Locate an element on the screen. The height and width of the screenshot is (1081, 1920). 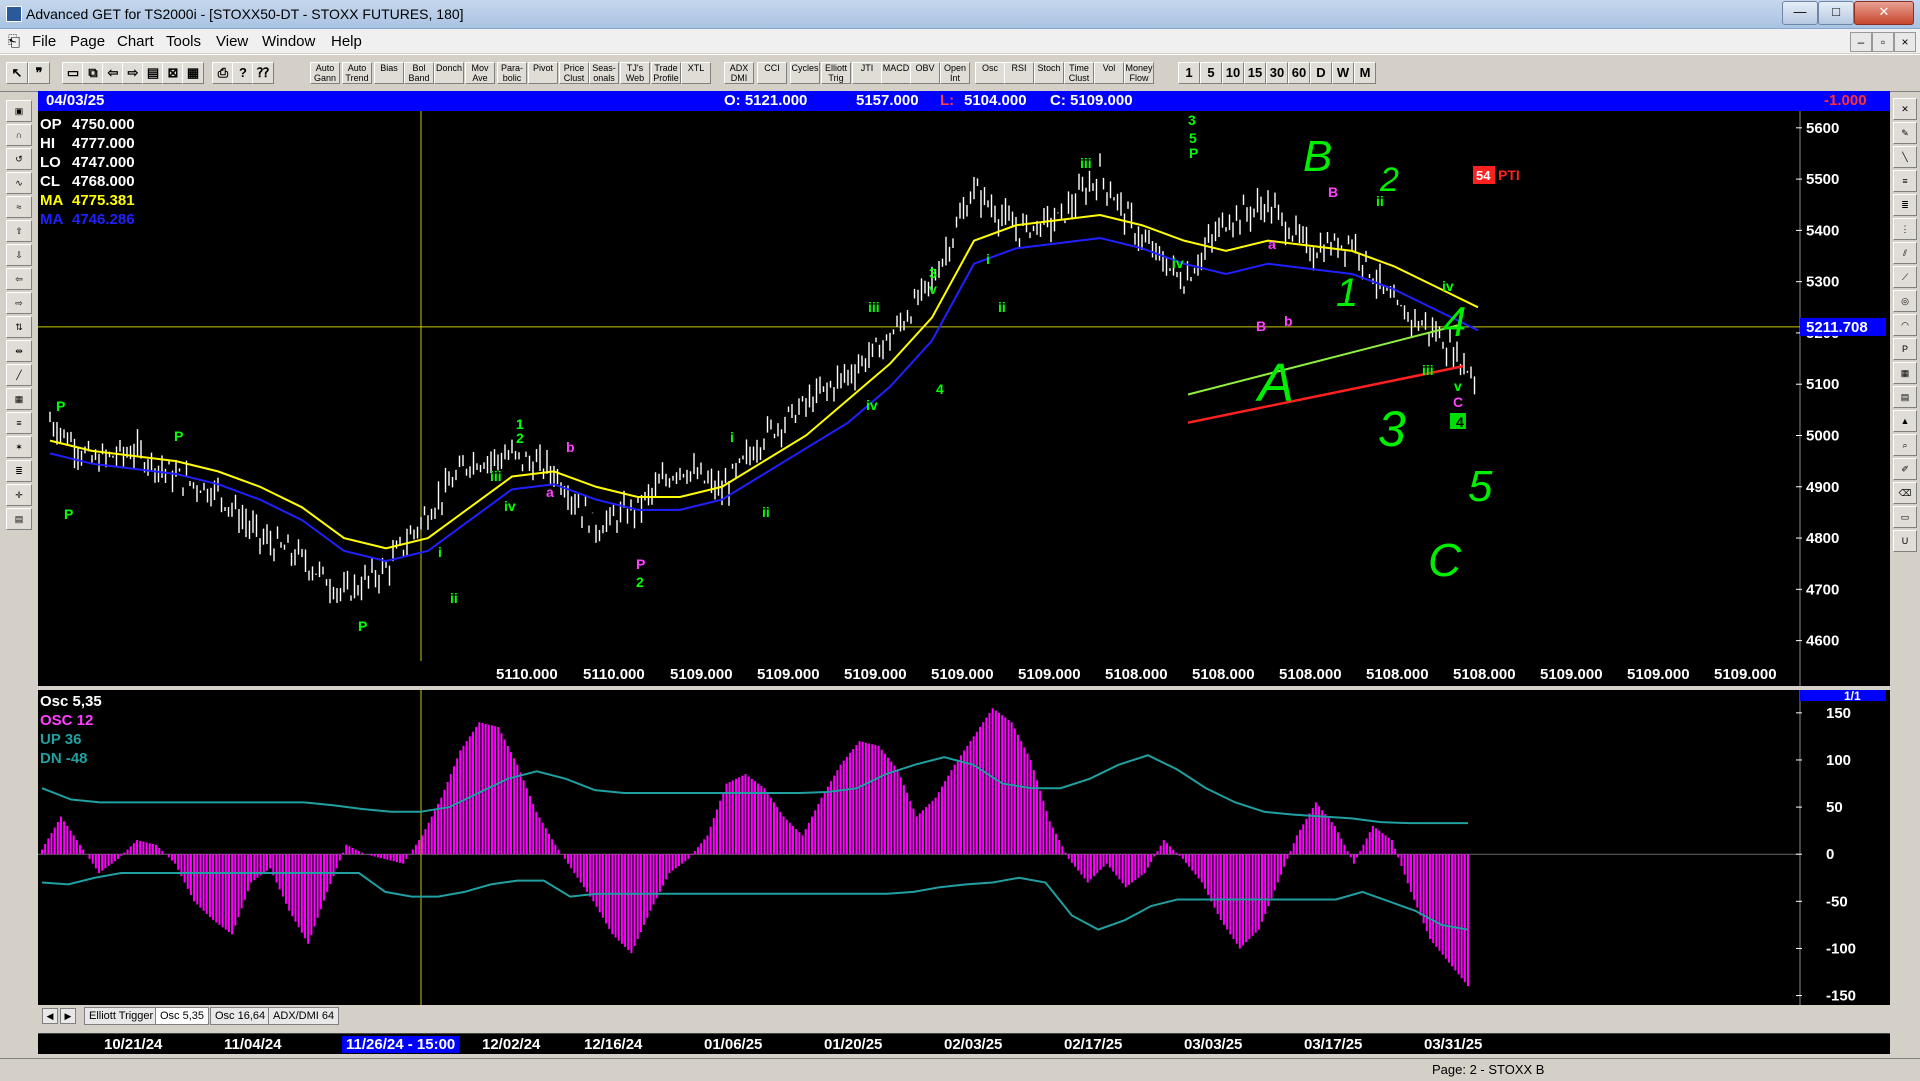
interval-button-60: 60 is located at coordinates (1299, 73).